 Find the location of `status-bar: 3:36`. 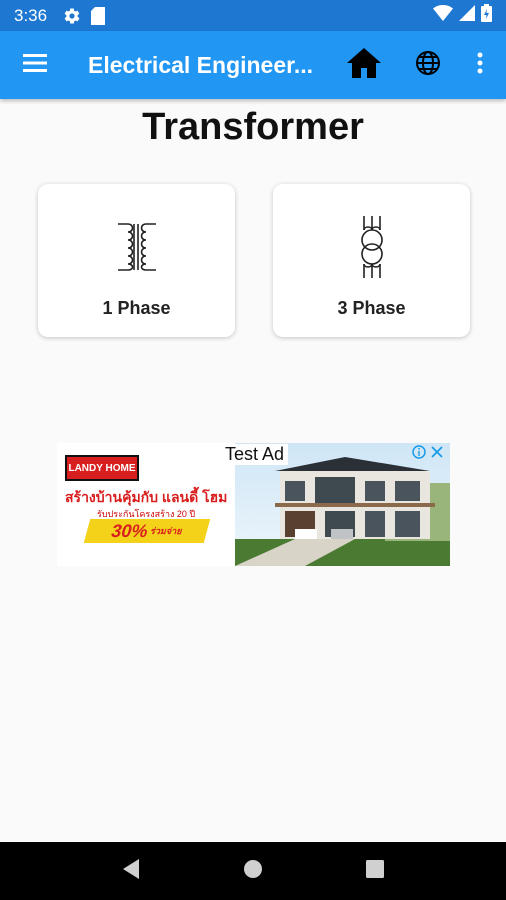

status-bar: 3:36 is located at coordinates (253, 15).